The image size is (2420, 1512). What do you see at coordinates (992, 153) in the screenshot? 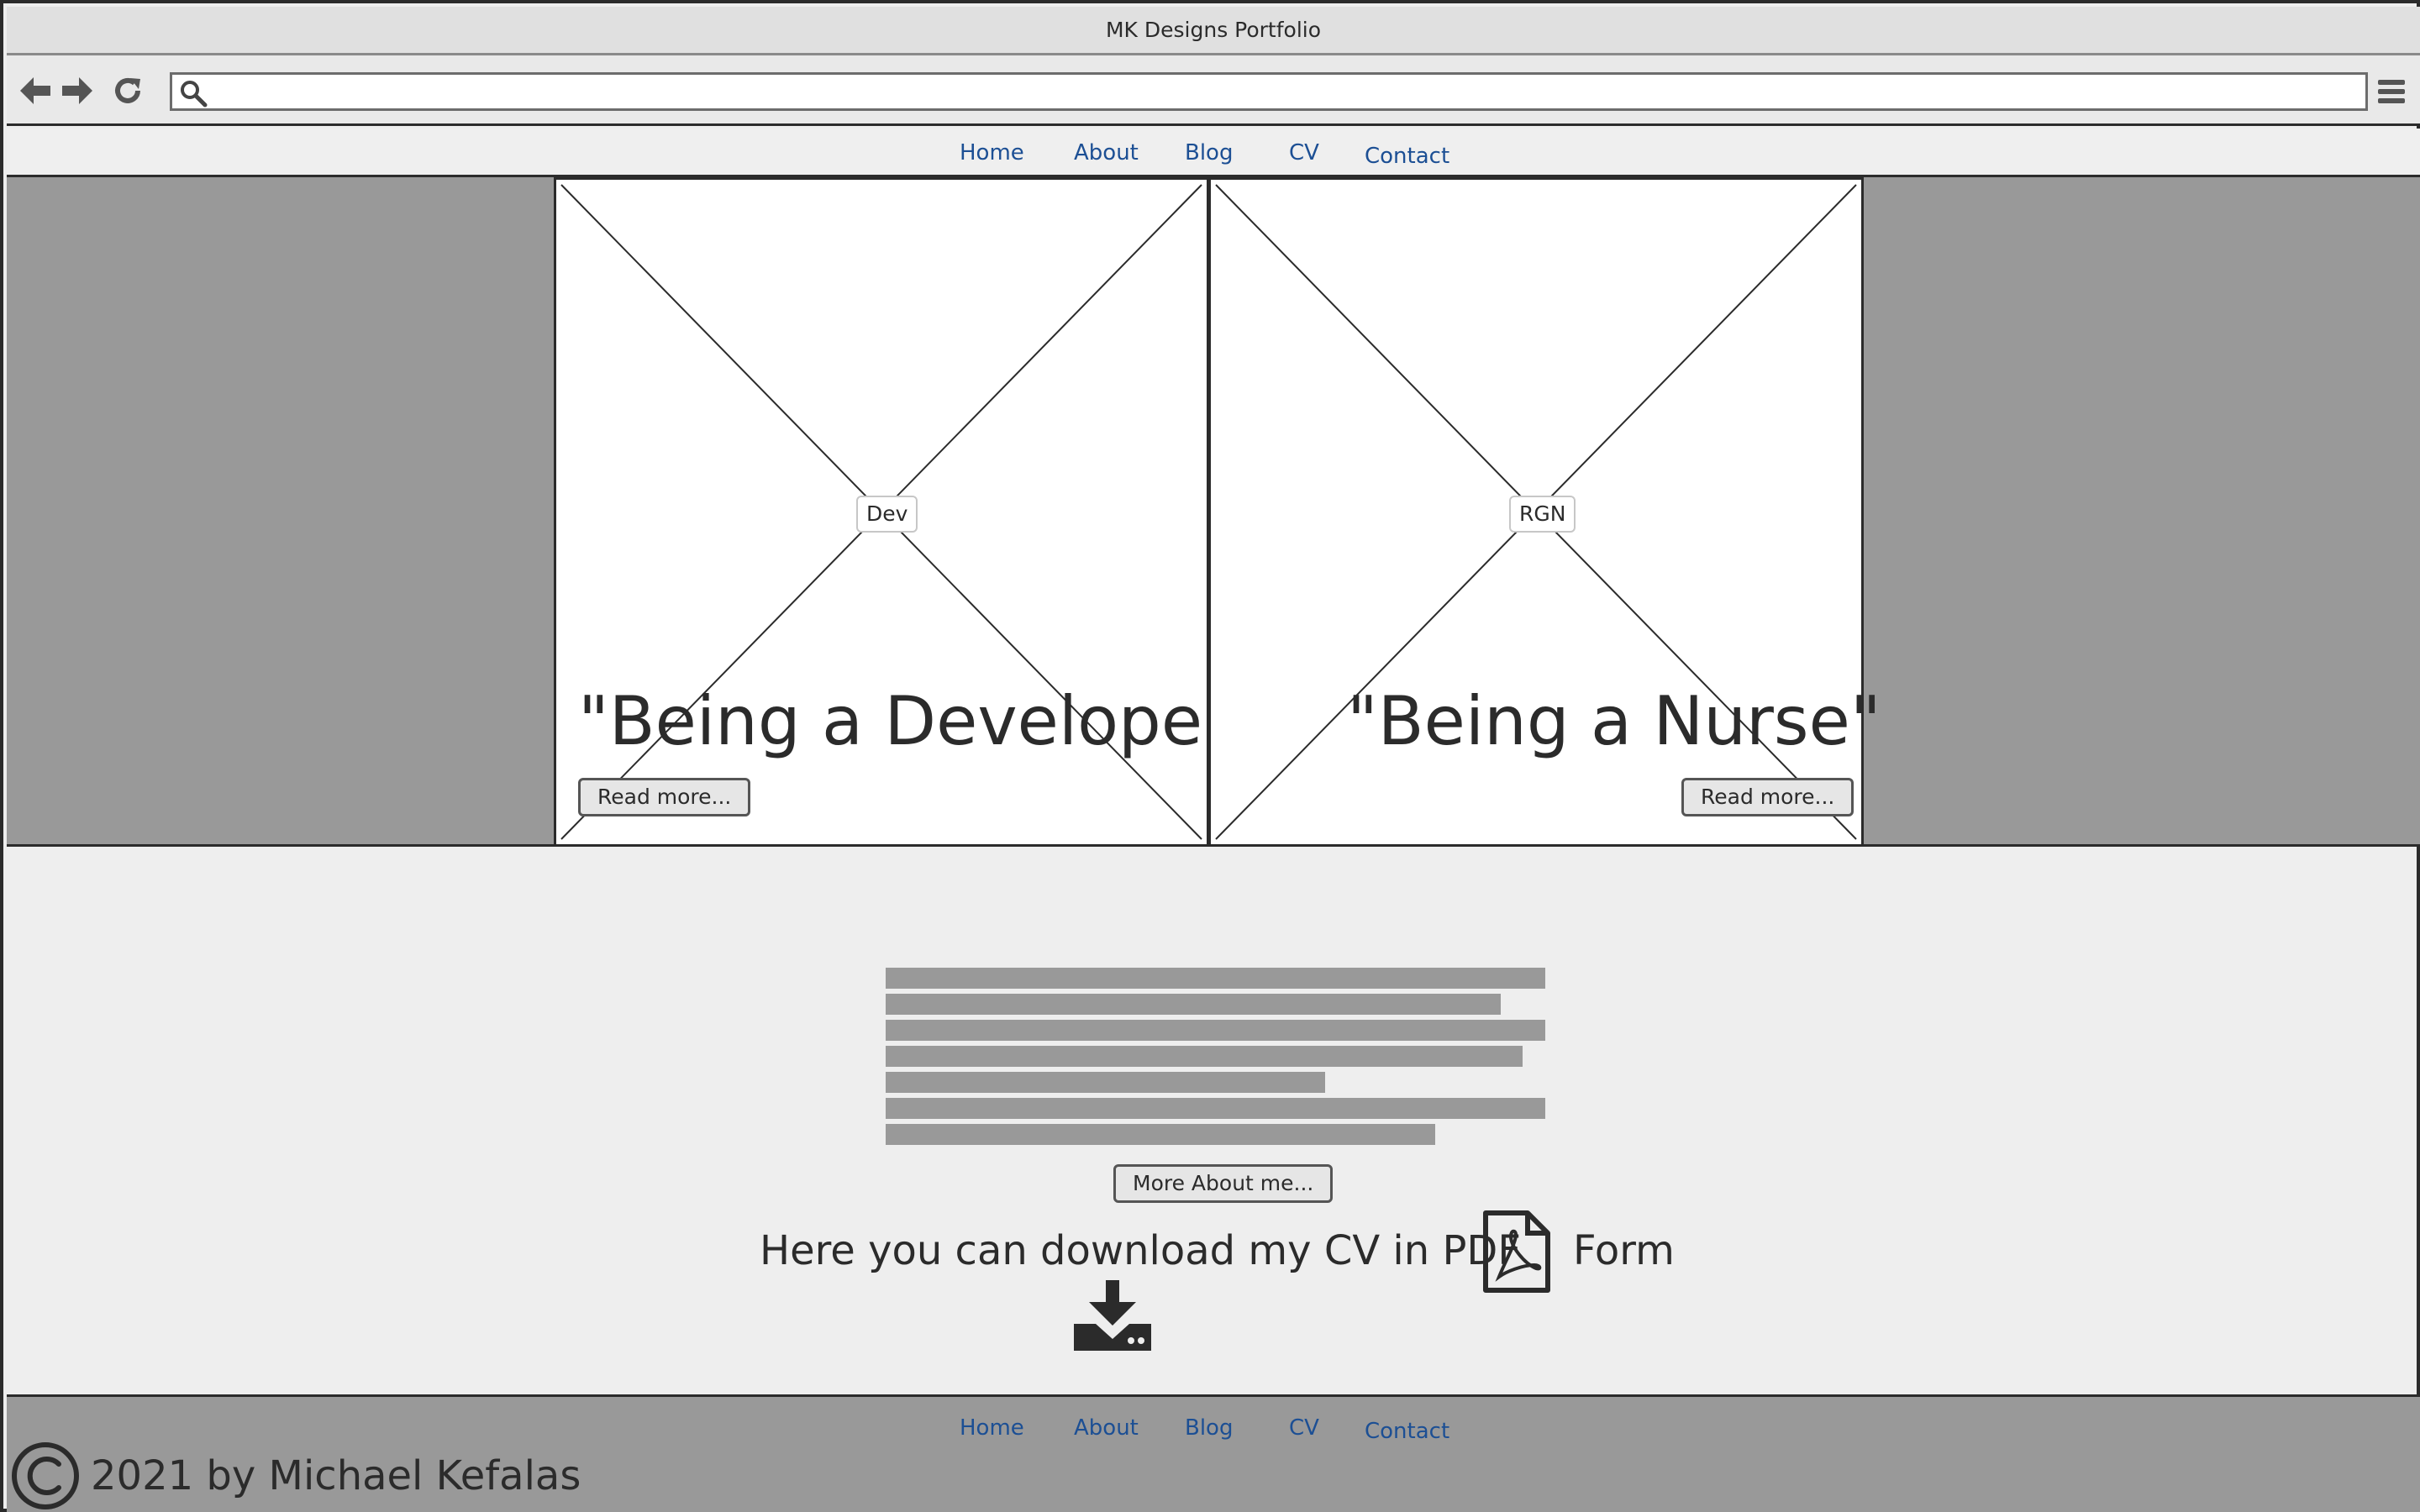
I see `nav-home-link: Home` at bounding box center [992, 153].